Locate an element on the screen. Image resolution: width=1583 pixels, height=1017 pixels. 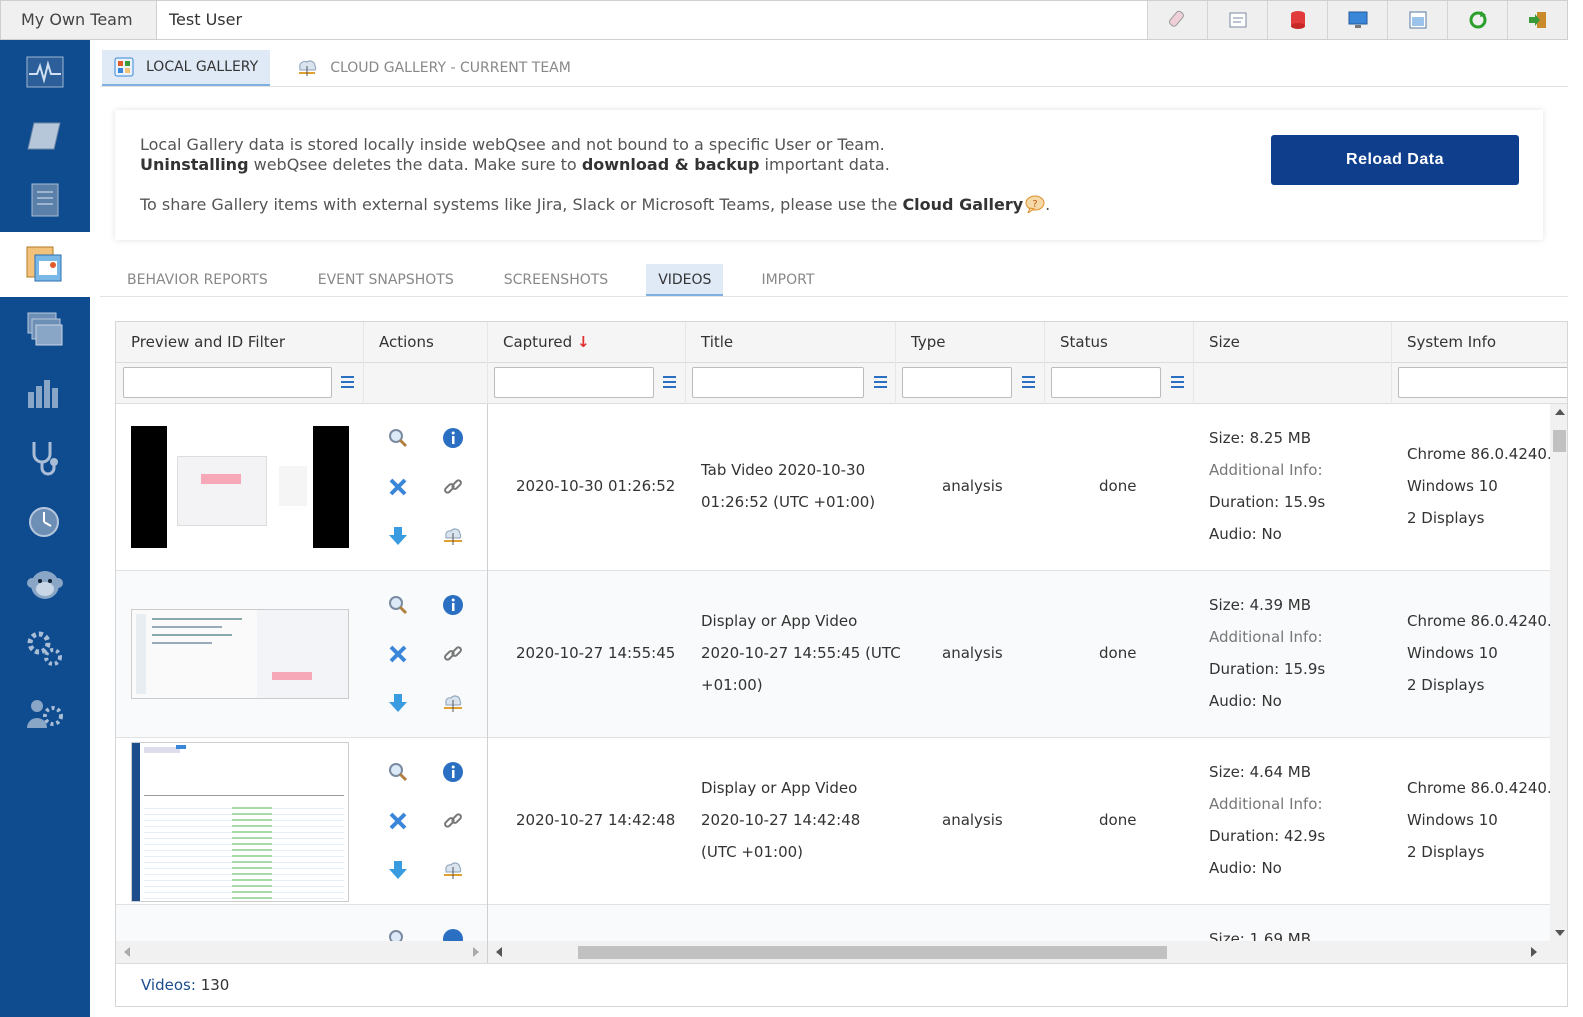
reload-data-button: Reload Data is located at coordinates (1395, 160).